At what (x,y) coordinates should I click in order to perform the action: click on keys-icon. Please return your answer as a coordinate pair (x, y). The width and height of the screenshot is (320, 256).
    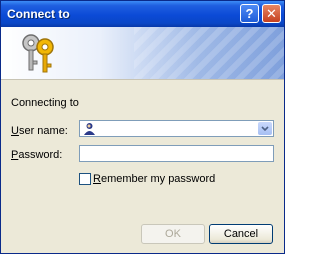
    Looking at the image, I should click on (38, 53).